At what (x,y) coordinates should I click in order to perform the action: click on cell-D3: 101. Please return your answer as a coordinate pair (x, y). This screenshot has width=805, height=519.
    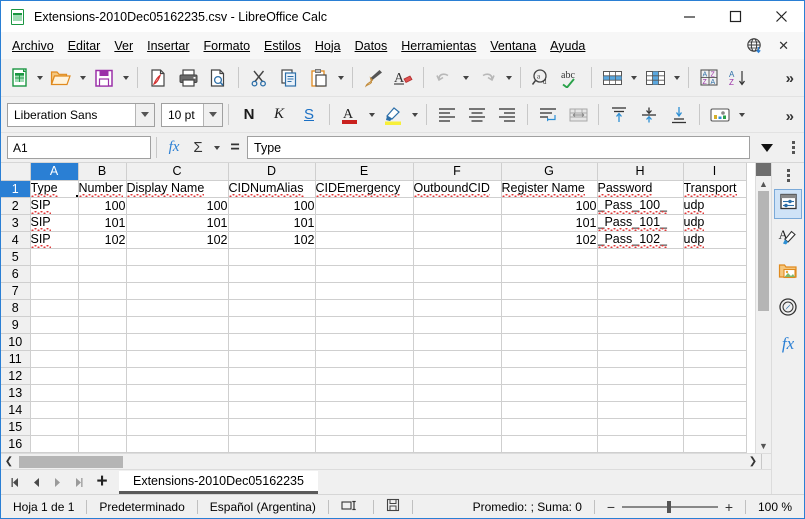
    Looking at the image, I should click on (272, 223).